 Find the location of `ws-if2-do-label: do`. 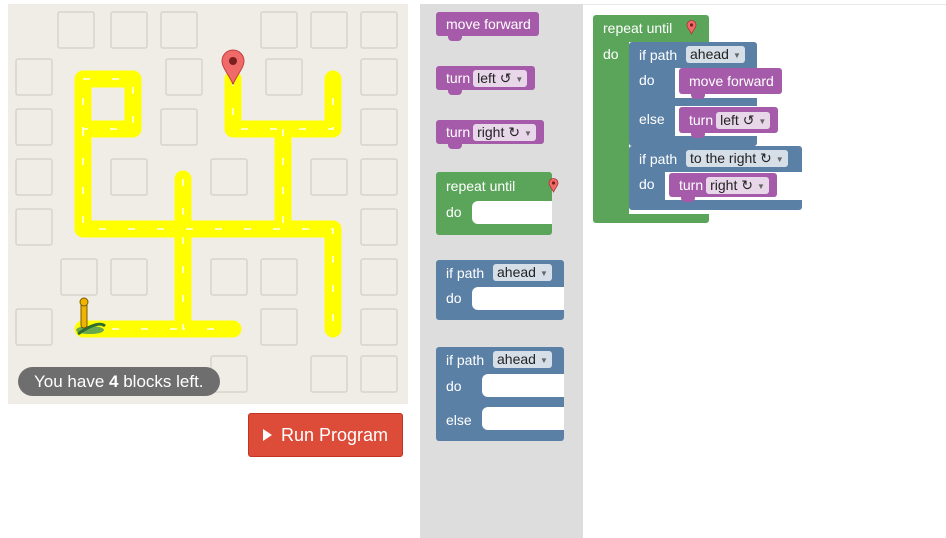

ws-if2-do-label: do is located at coordinates (647, 184).